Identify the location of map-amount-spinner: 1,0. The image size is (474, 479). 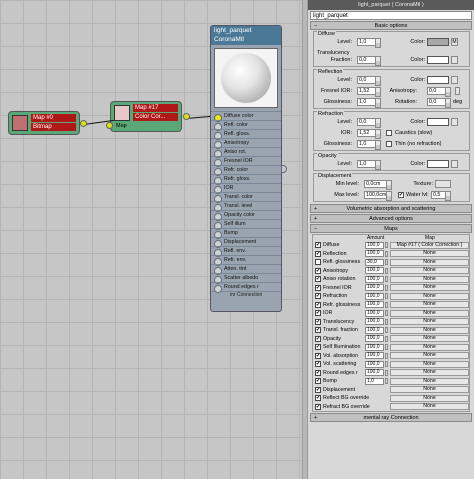
(374, 381).